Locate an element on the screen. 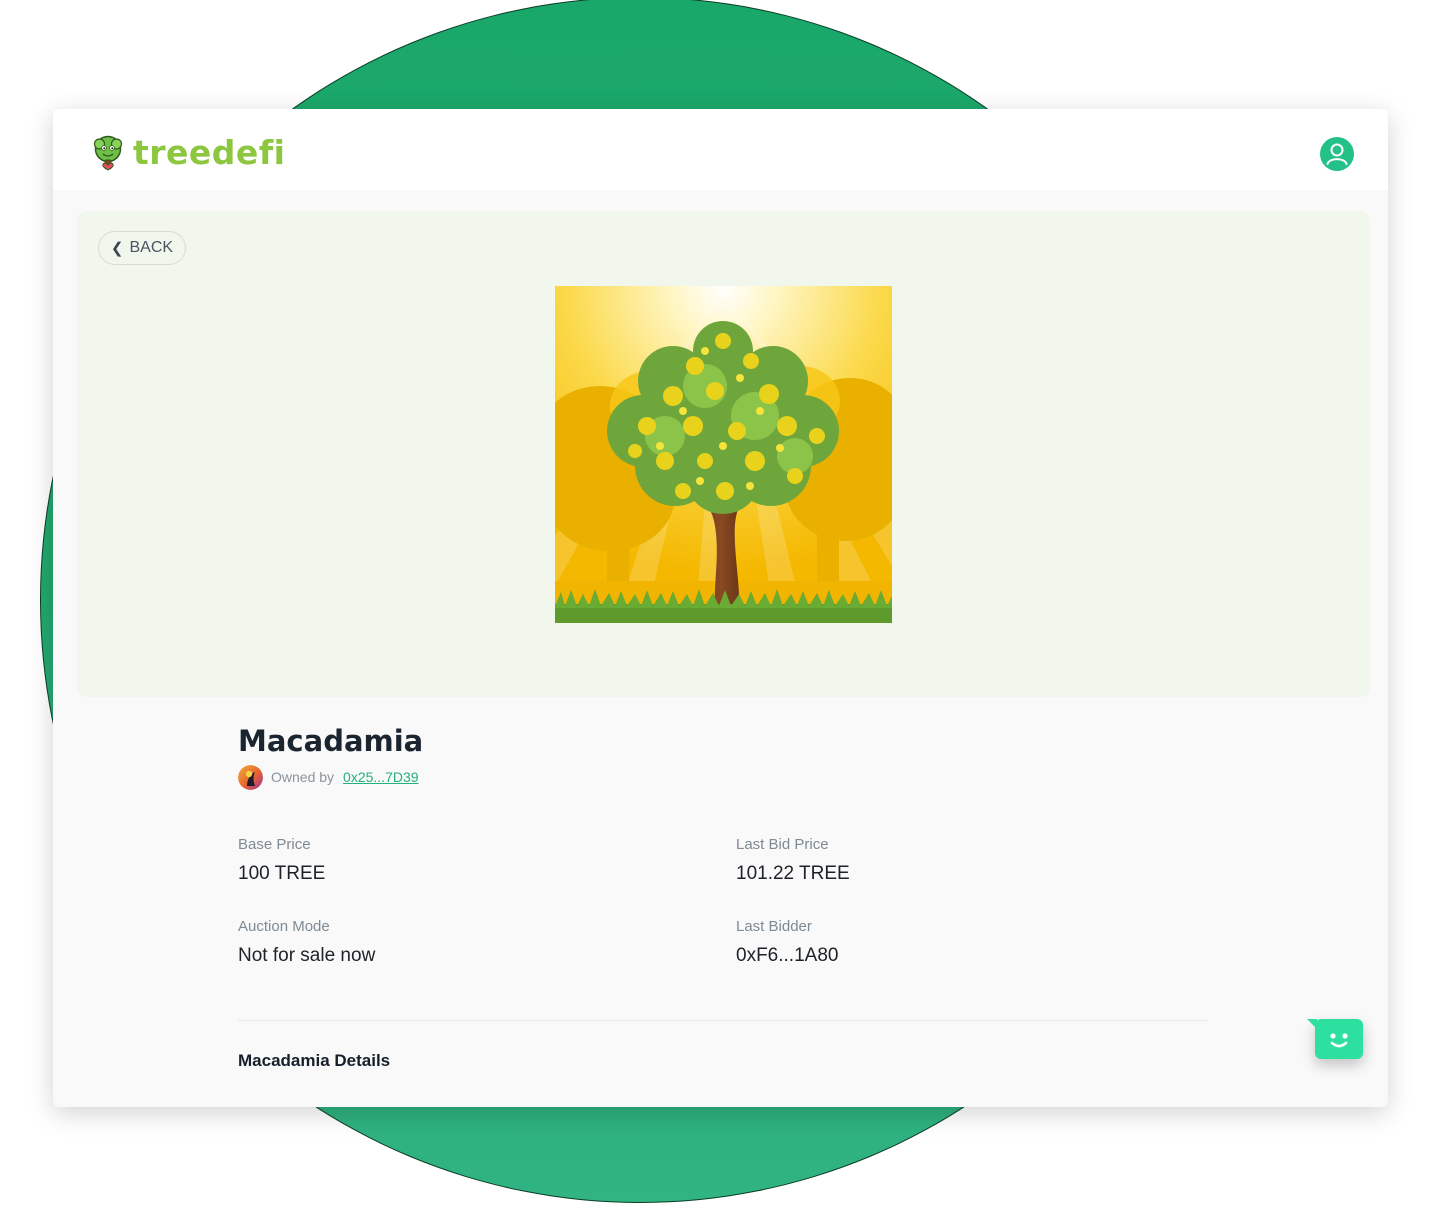 Image resolution: width=1444 pixels, height=1210 pixels. tree-mascot-icon is located at coordinates (108, 153).